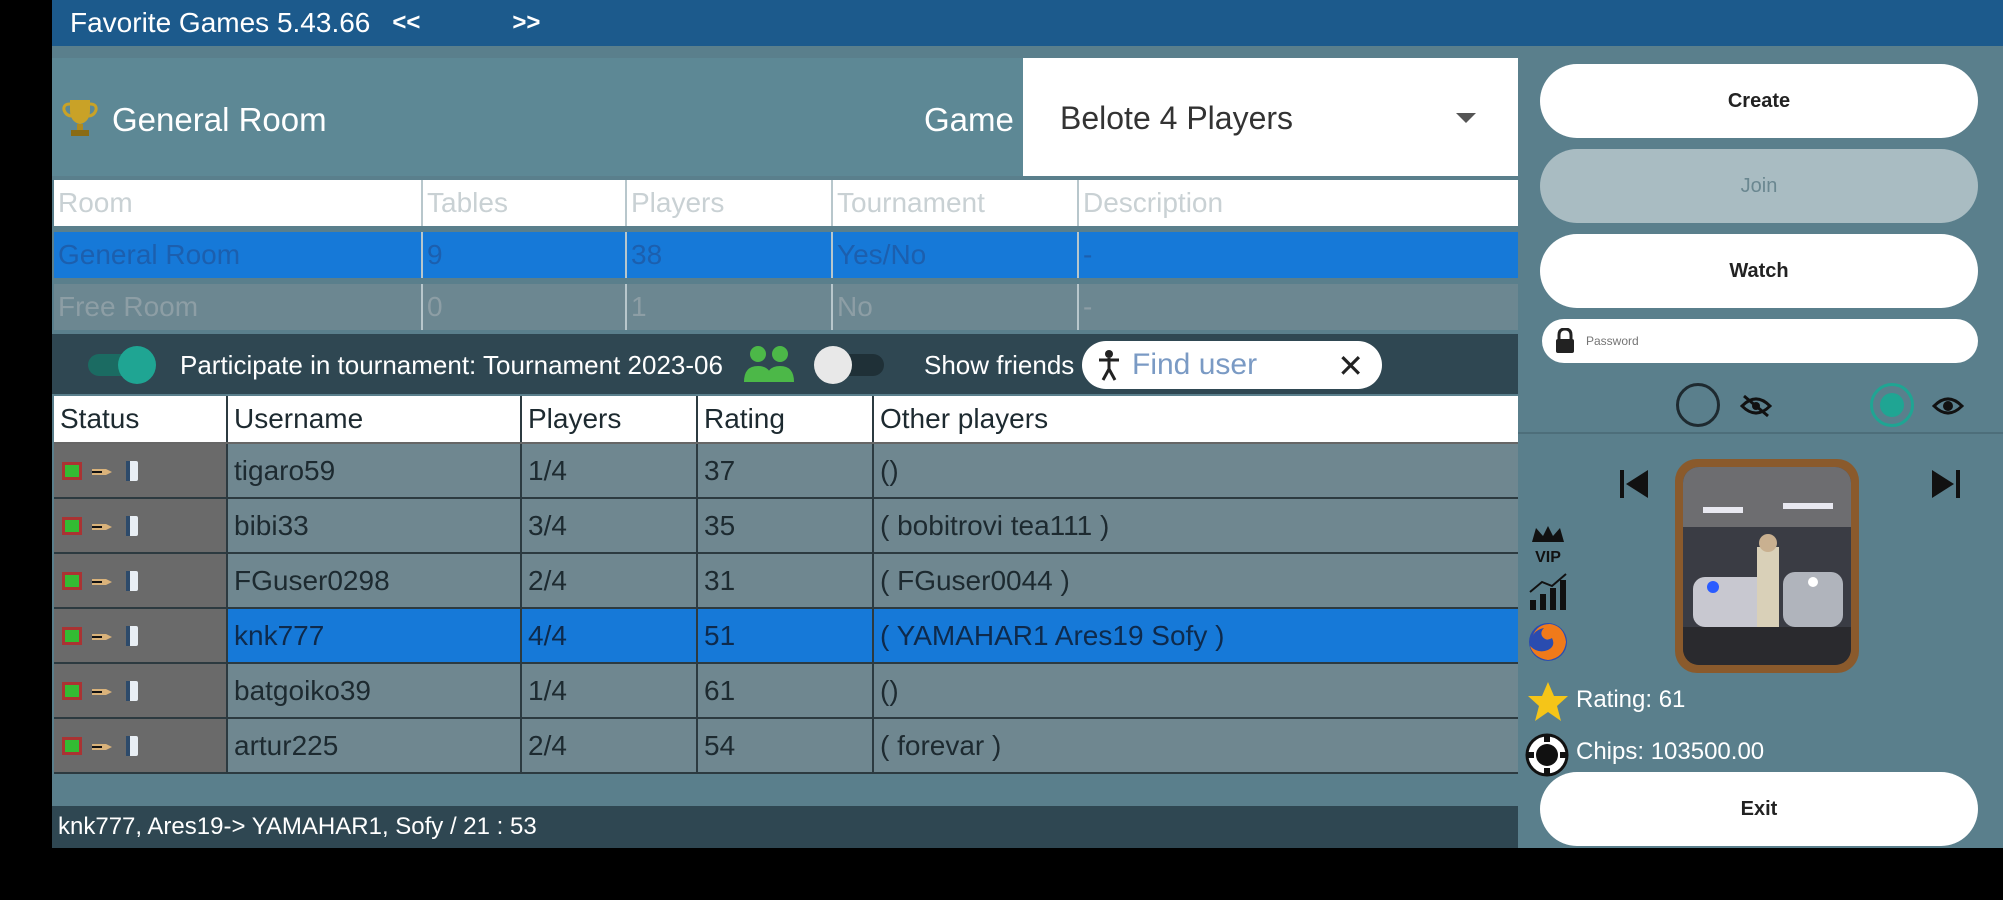 The width and height of the screenshot is (2003, 900). I want to click on user-rating: 31, so click(786, 580).